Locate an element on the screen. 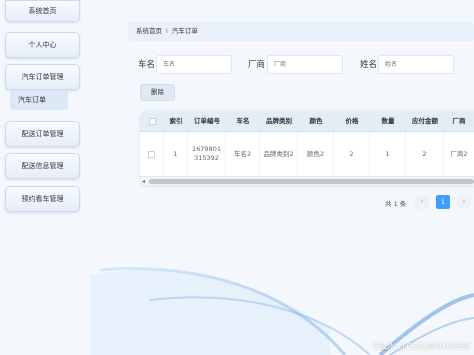 The image size is (474, 355). name-input is located at coordinates (416, 64).